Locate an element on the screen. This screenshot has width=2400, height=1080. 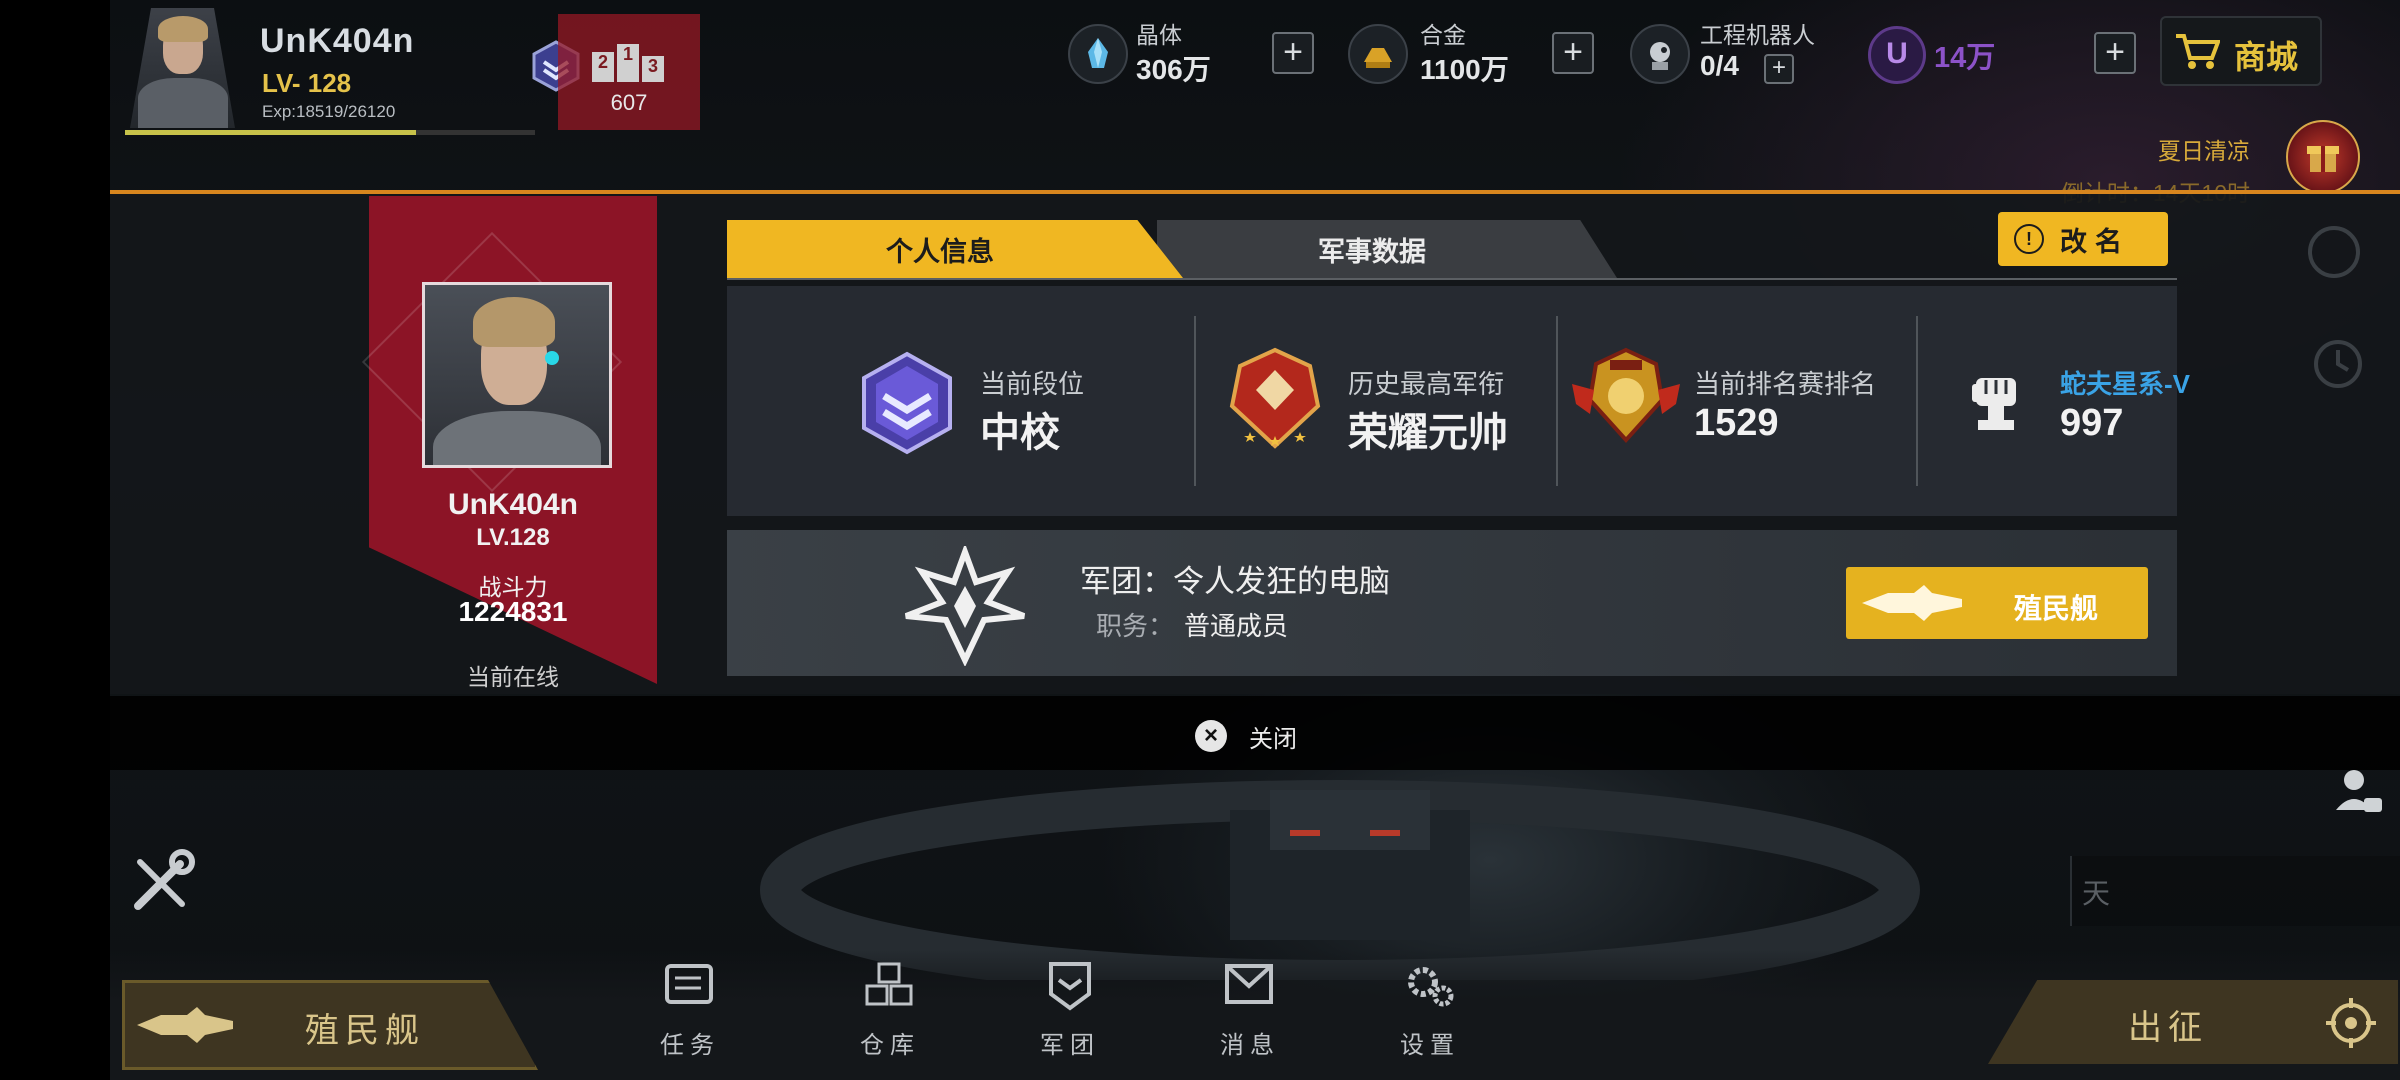
ranked-match-label: 当前排名赛排名 is located at coordinates (1785, 384).